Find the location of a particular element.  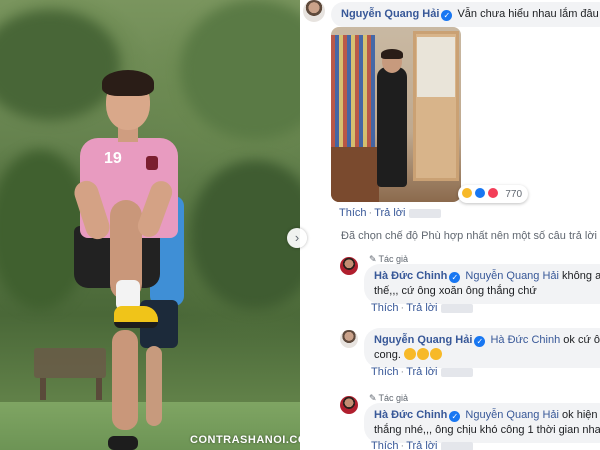

chevron-right-icon: › is located at coordinates (297, 238).